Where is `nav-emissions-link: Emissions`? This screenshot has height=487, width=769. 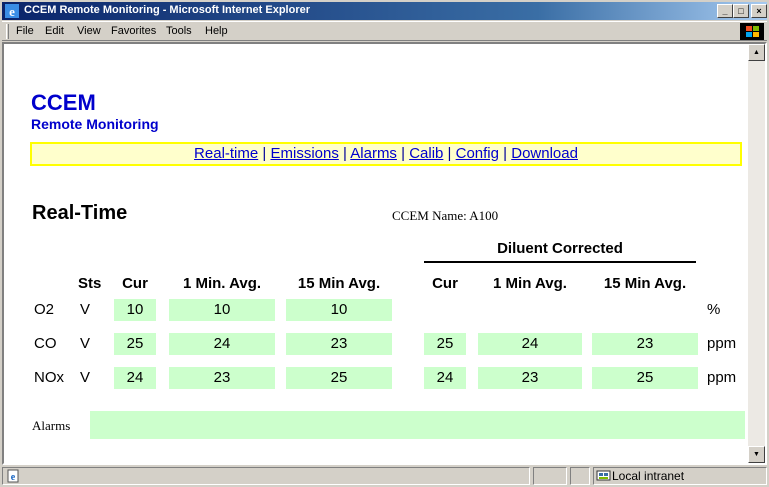
nav-emissions-link: Emissions is located at coordinates (304, 153).